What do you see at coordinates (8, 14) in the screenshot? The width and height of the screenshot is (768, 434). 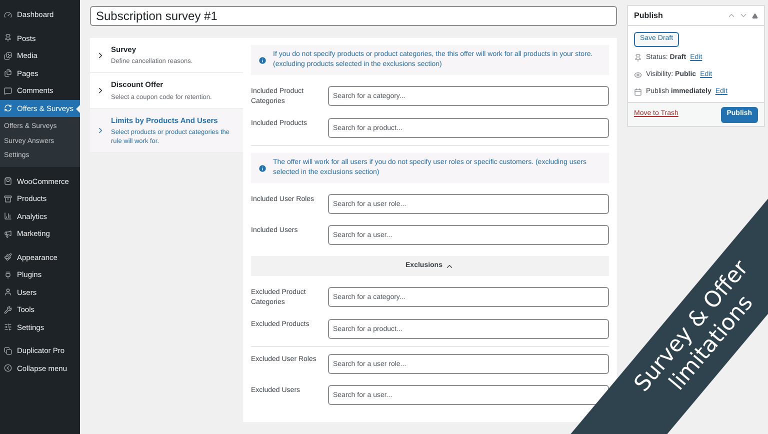 I see `gauge-icon` at bounding box center [8, 14].